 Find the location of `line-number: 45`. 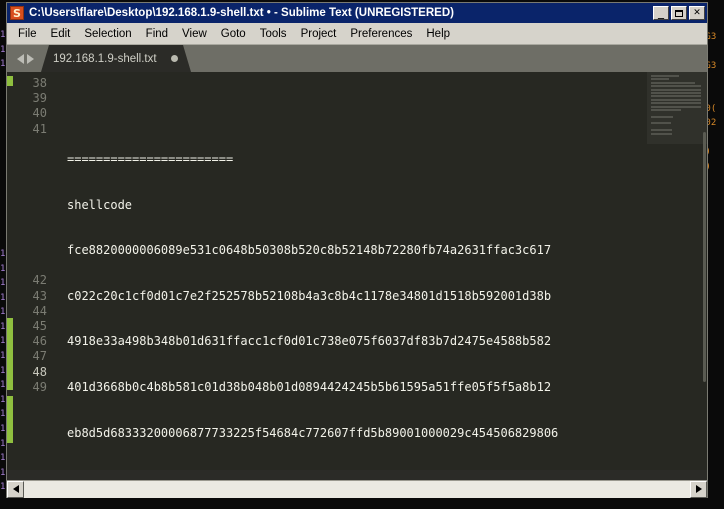

line-number: 45 is located at coordinates (39, 326).